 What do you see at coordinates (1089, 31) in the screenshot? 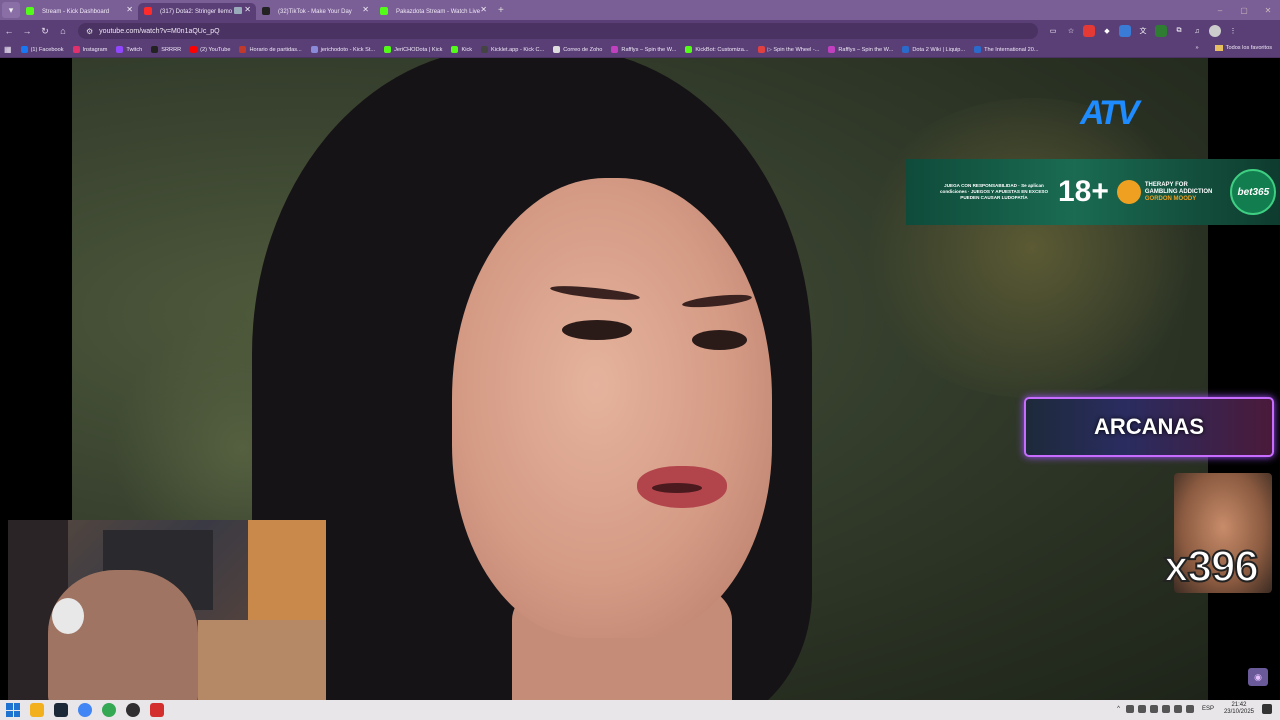
I see `extension-red-icon` at bounding box center [1089, 31].